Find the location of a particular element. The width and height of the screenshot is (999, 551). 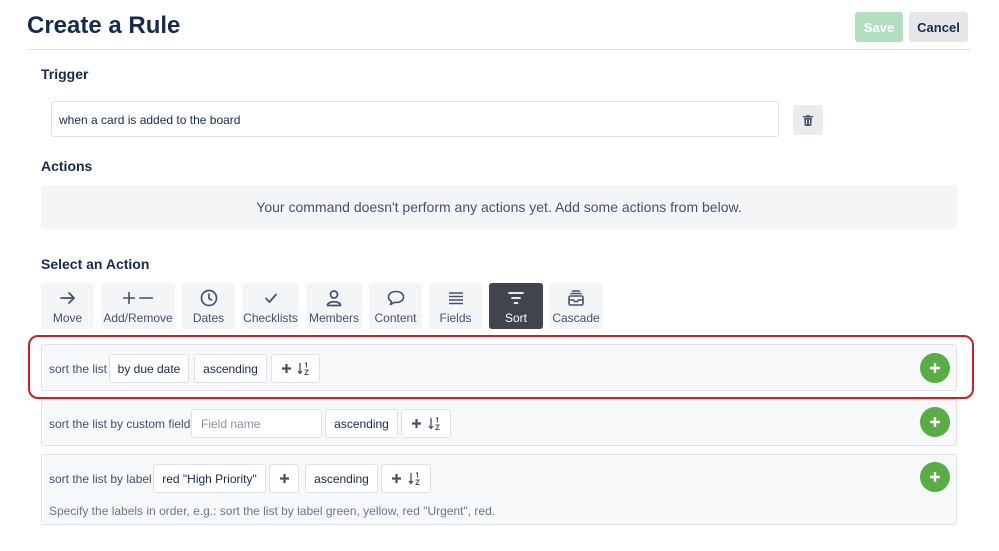

actions-heading: Actions is located at coordinates (67, 166).